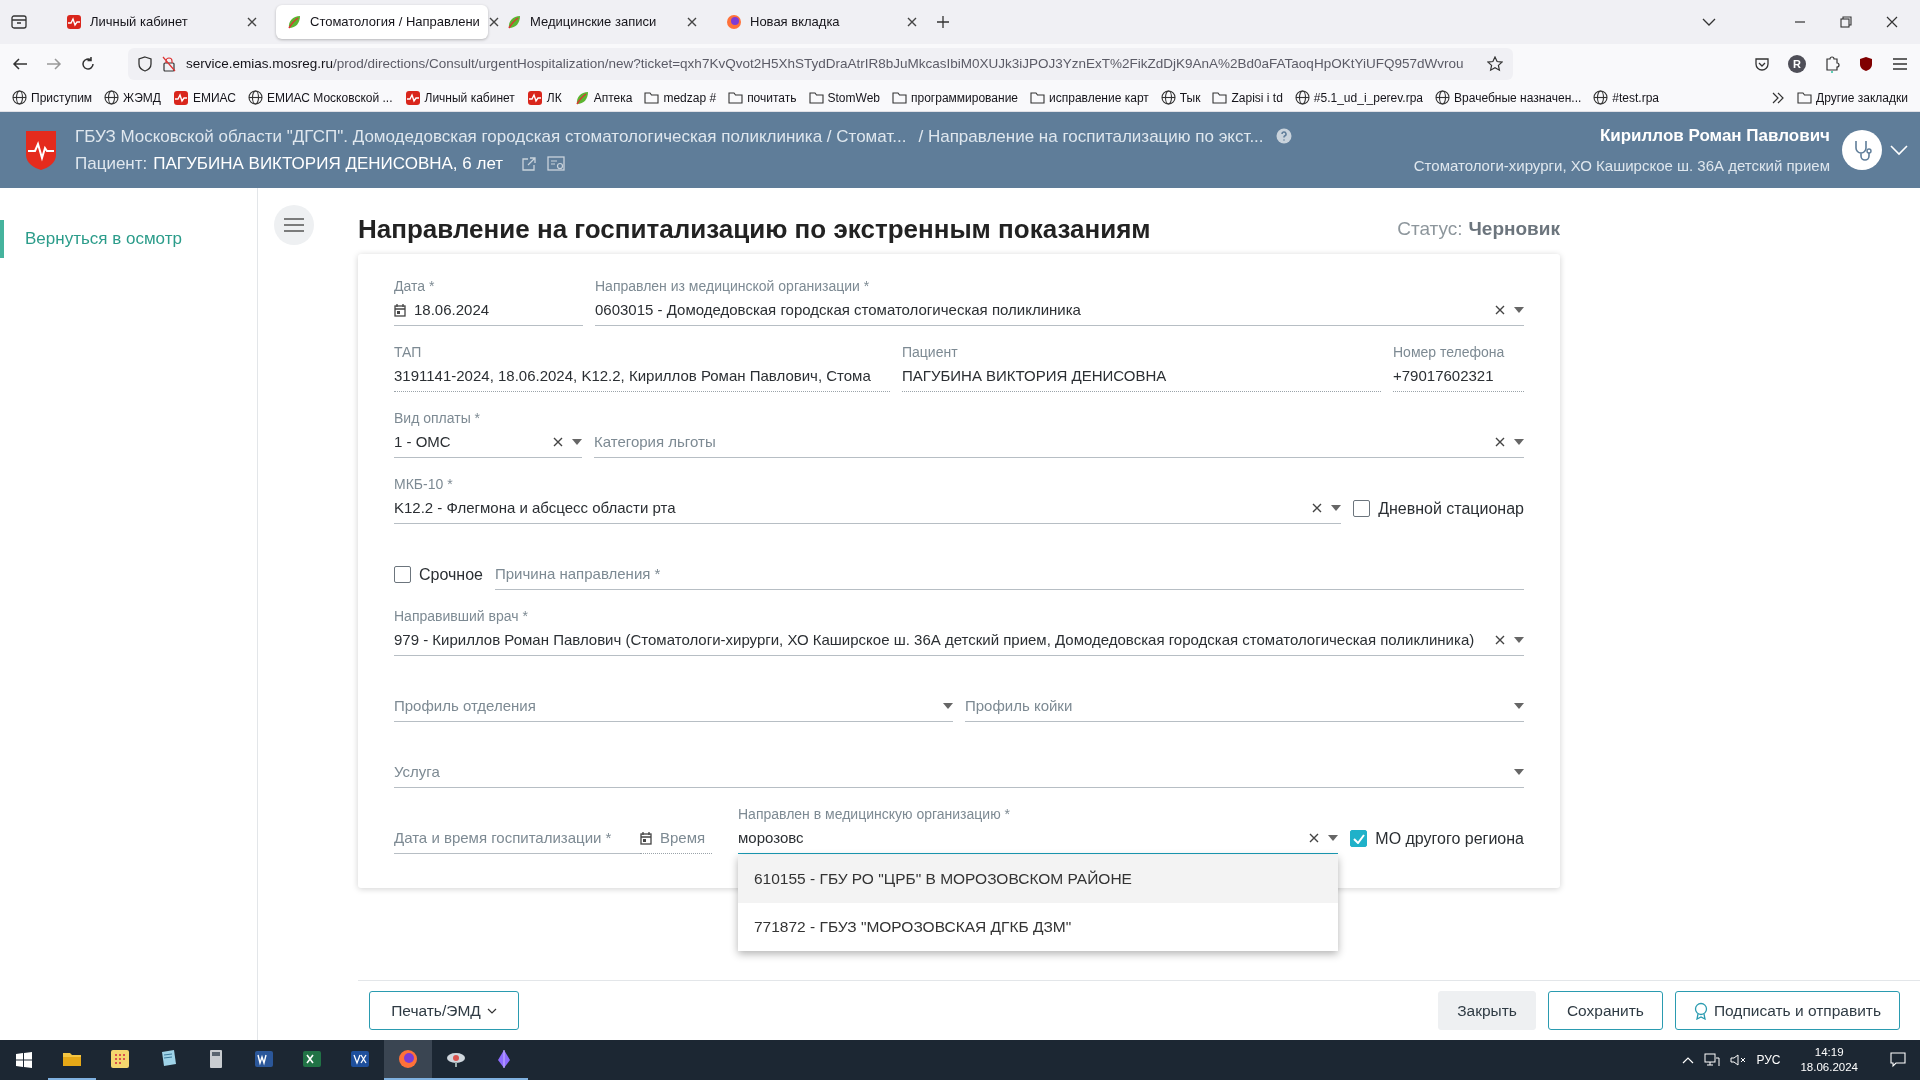 The width and height of the screenshot is (1920, 1080). I want to click on pocket-icon, so click(1762, 64).